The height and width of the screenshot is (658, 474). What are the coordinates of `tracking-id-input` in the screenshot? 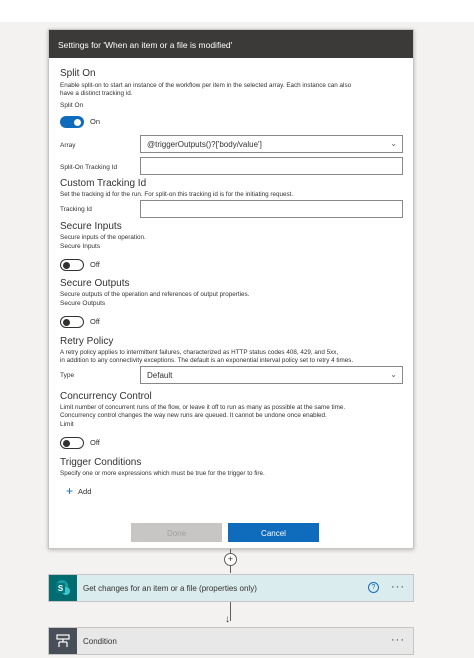 It's located at (271, 209).